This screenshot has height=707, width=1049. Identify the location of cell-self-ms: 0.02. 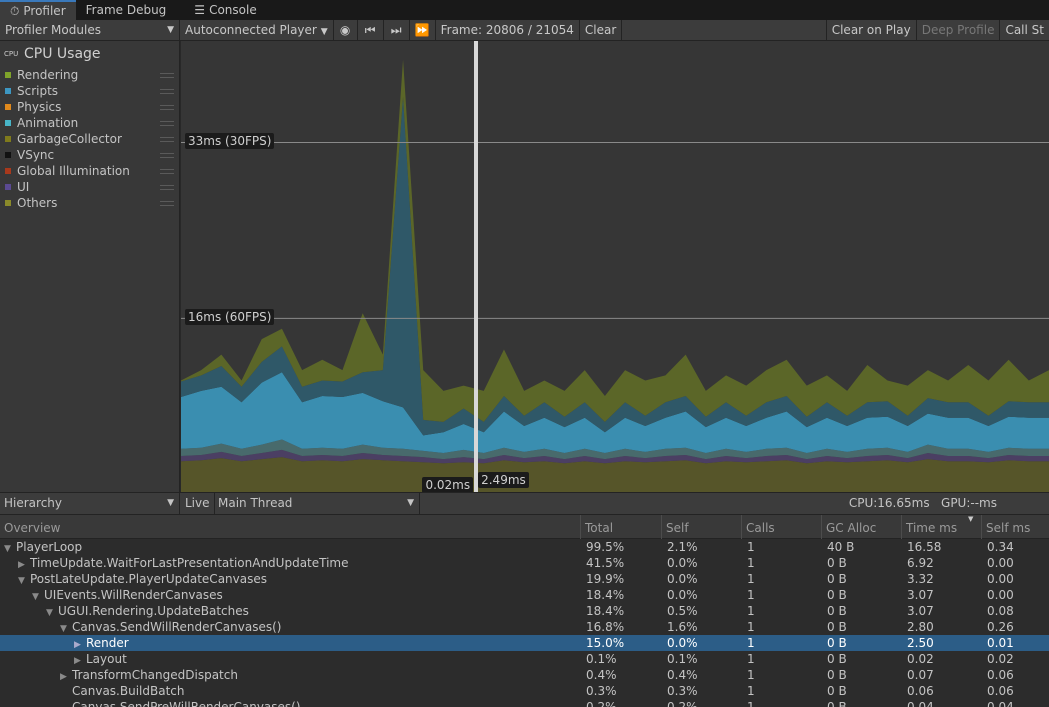
(1000, 659).